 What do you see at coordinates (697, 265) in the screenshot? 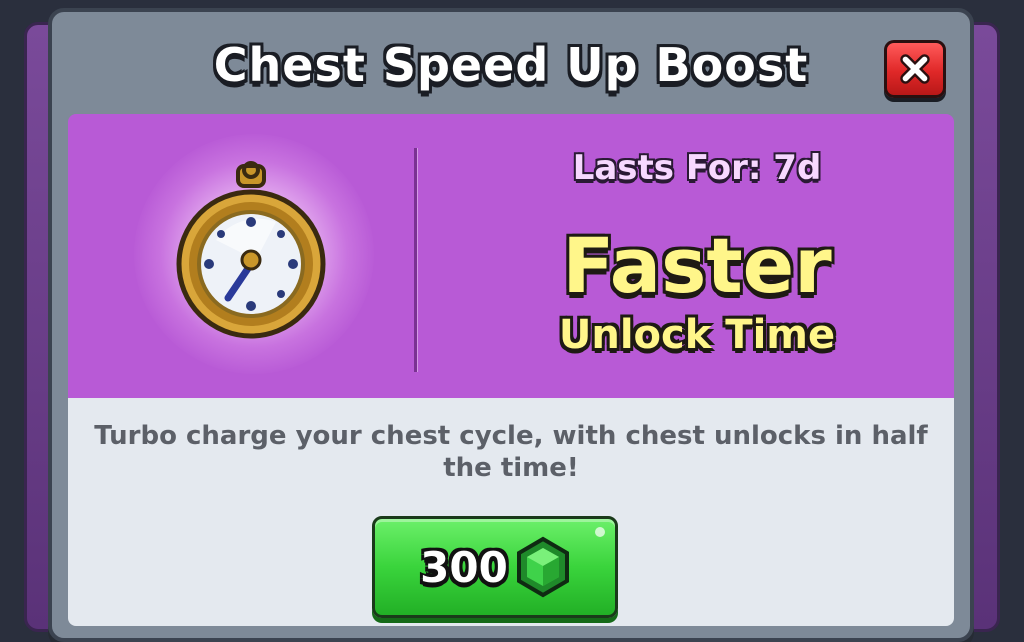
I see `boost-headline: Faster` at bounding box center [697, 265].